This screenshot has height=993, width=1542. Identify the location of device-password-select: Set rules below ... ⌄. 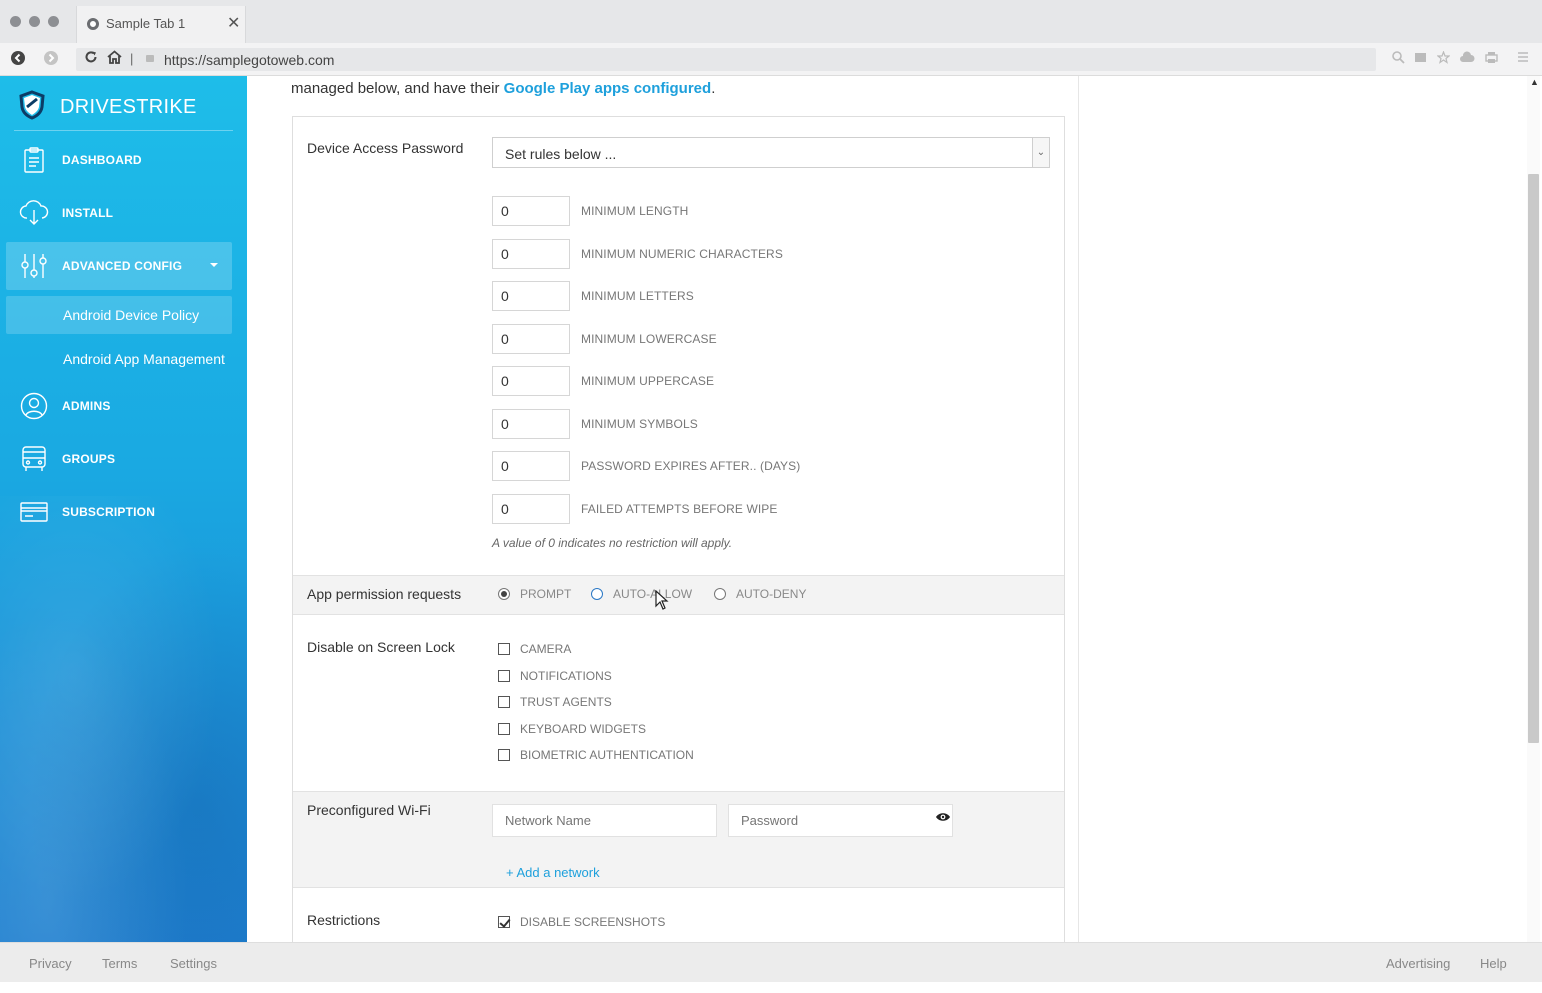
(771, 152).